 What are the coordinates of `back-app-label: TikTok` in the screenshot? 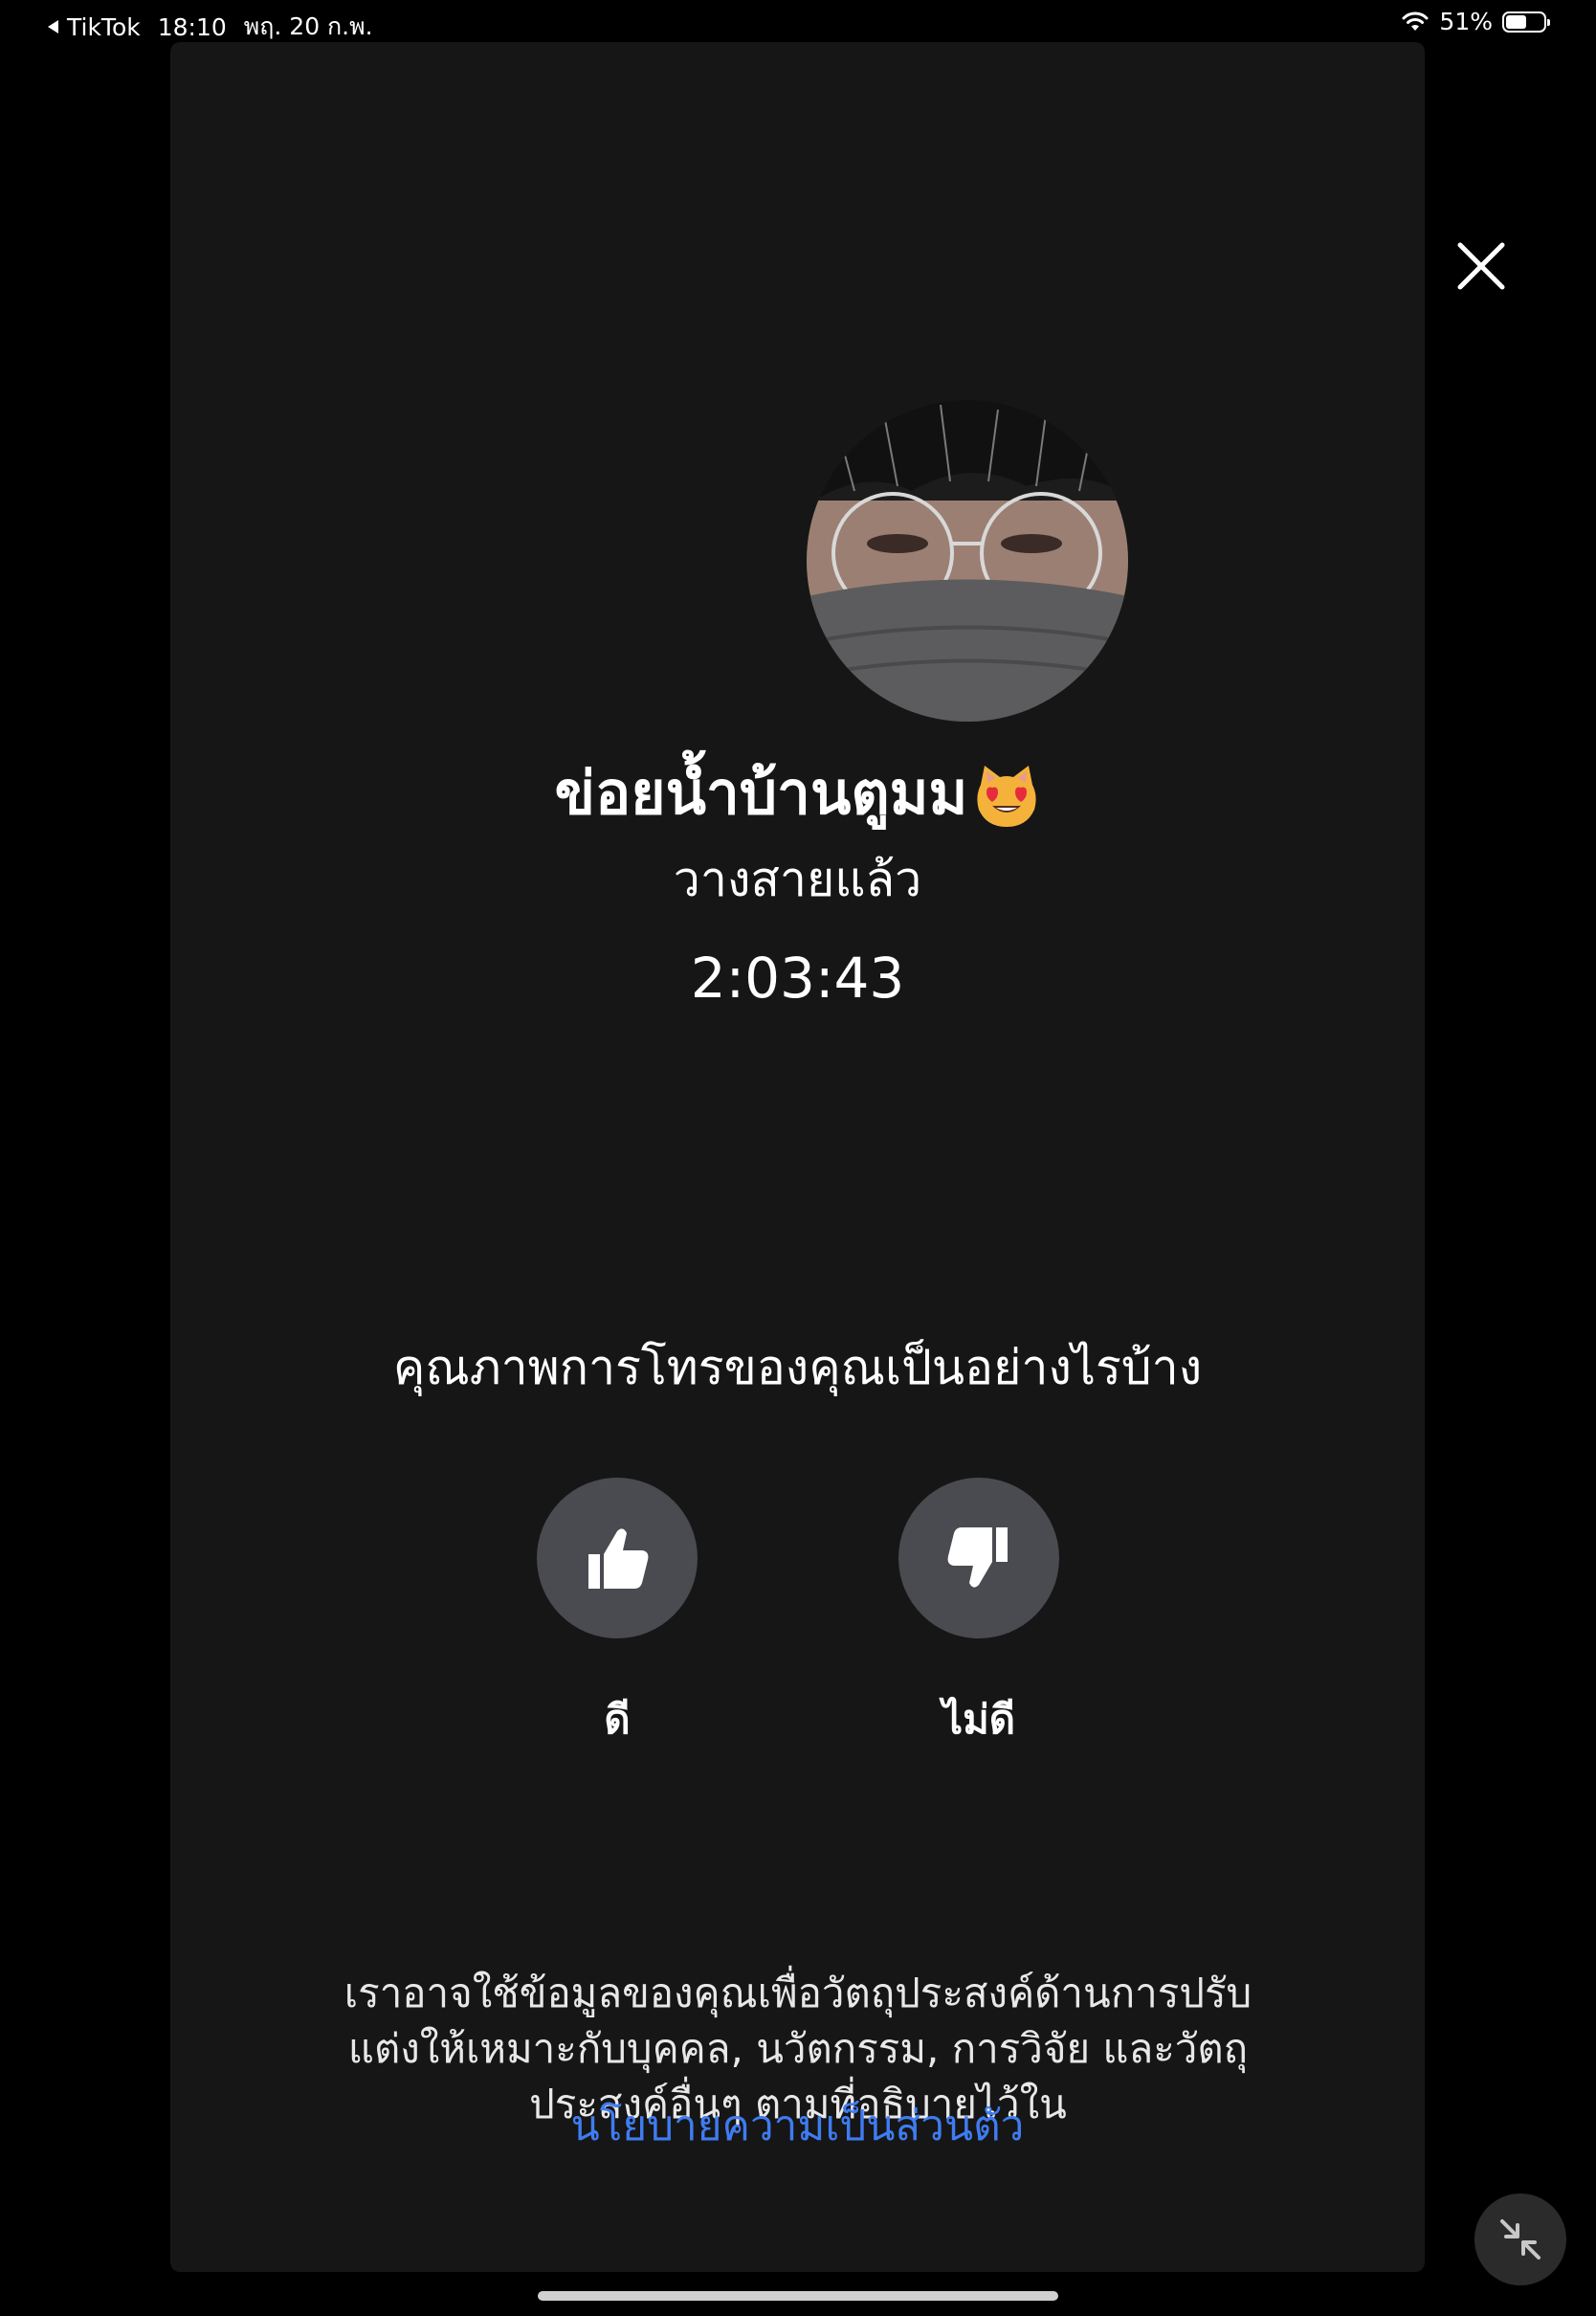 It's located at (104, 27).